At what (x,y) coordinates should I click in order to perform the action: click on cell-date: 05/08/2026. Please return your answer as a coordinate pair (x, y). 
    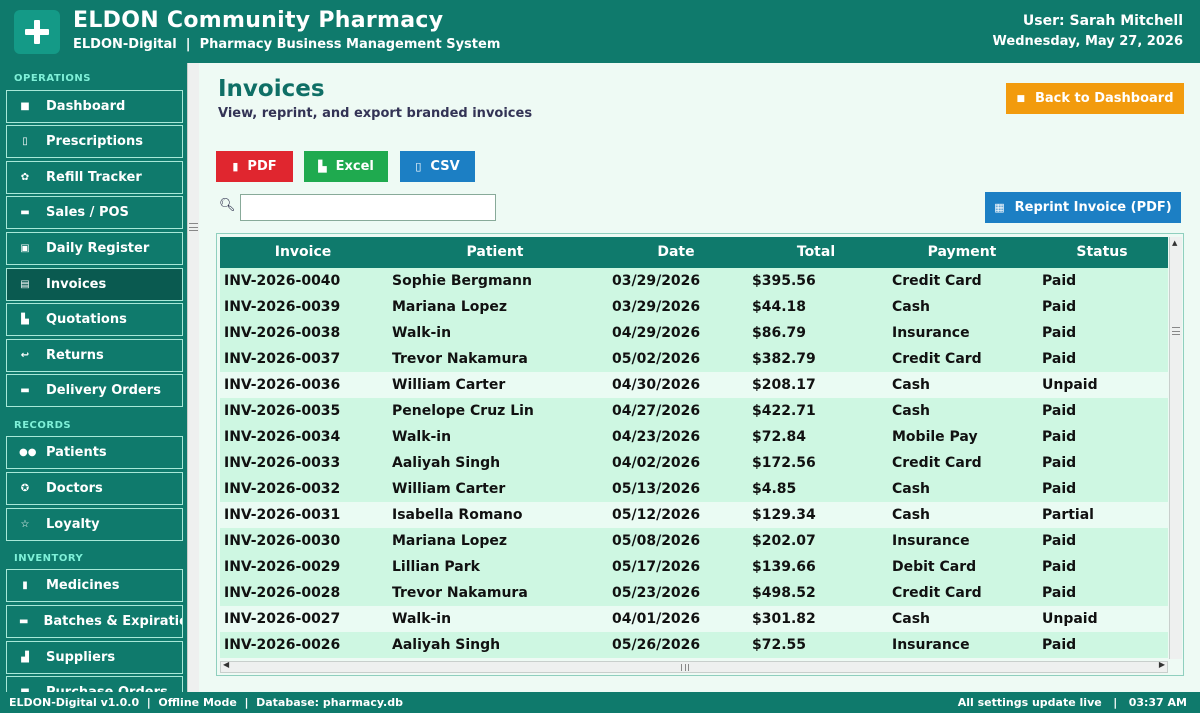
    Looking at the image, I should click on (656, 541).